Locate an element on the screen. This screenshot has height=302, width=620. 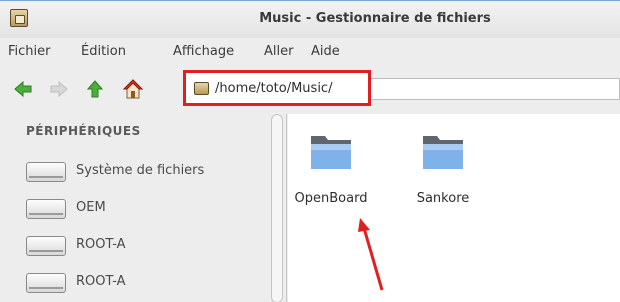
folder-sankore: Sankore is located at coordinates (443, 173).